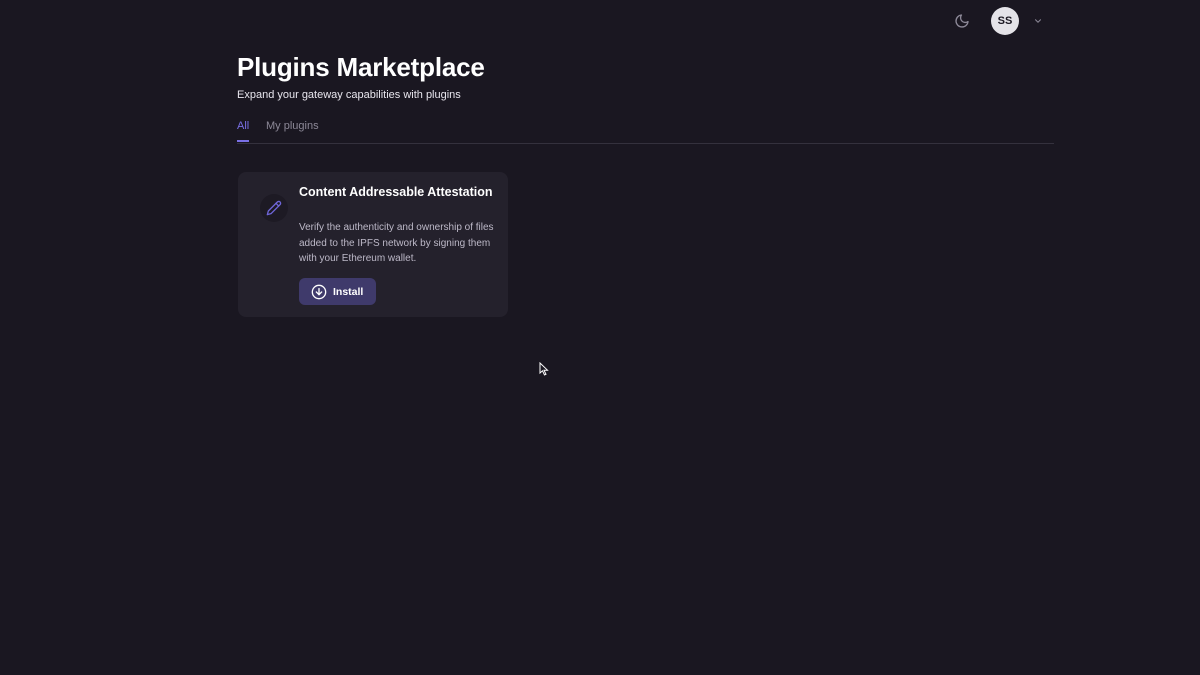  Describe the element at coordinates (361, 67) in the screenshot. I see `page-title: Plugins Marketplace` at that location.